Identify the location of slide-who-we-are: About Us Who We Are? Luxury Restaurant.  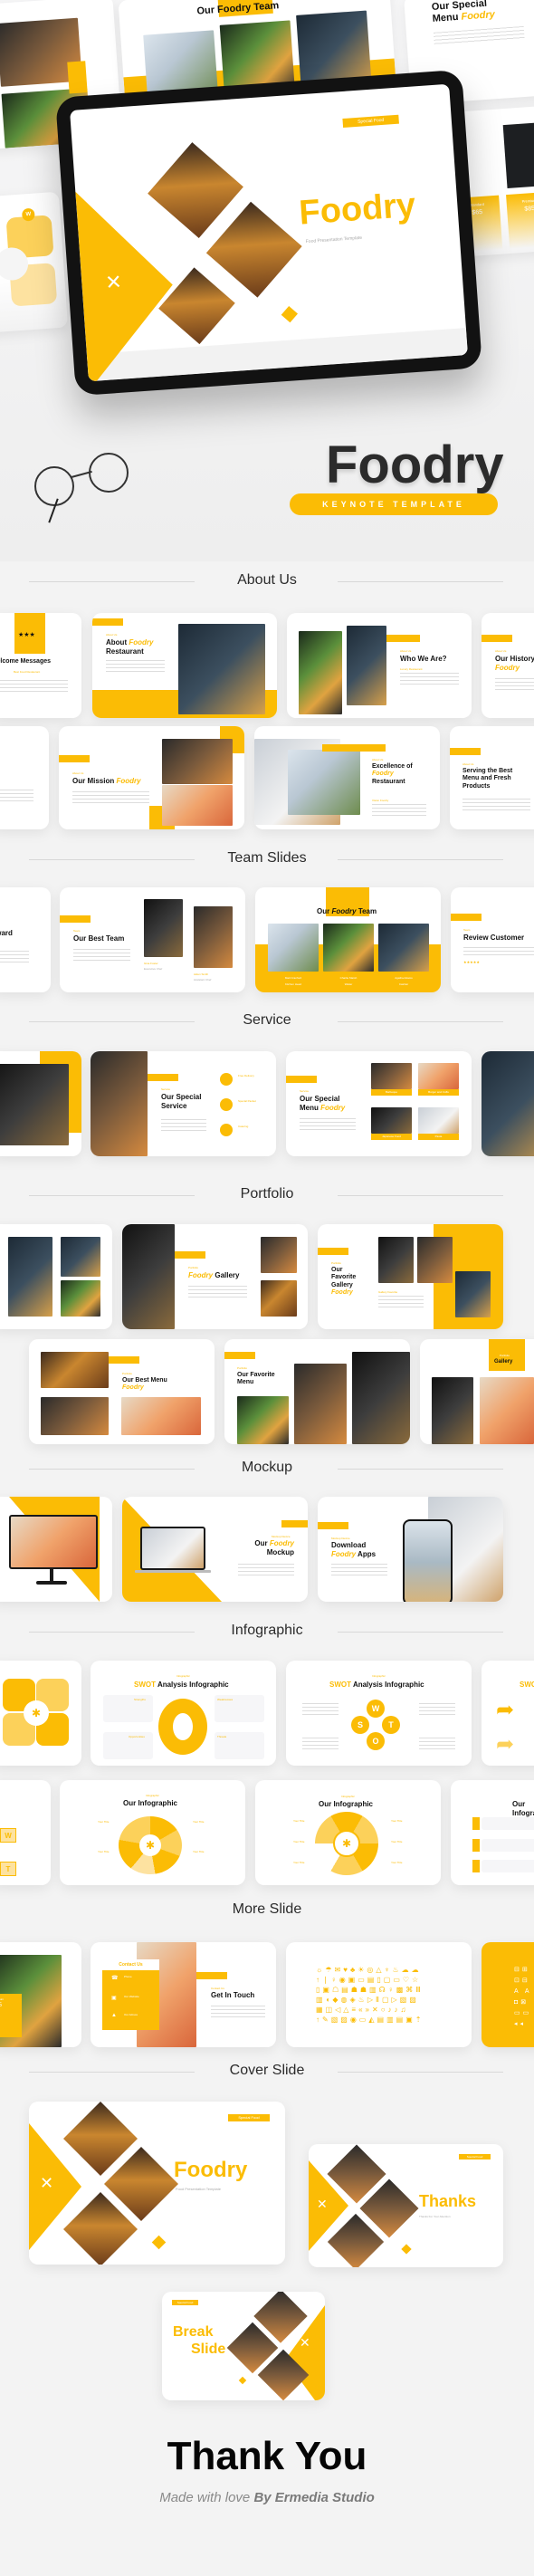
(380, 665).